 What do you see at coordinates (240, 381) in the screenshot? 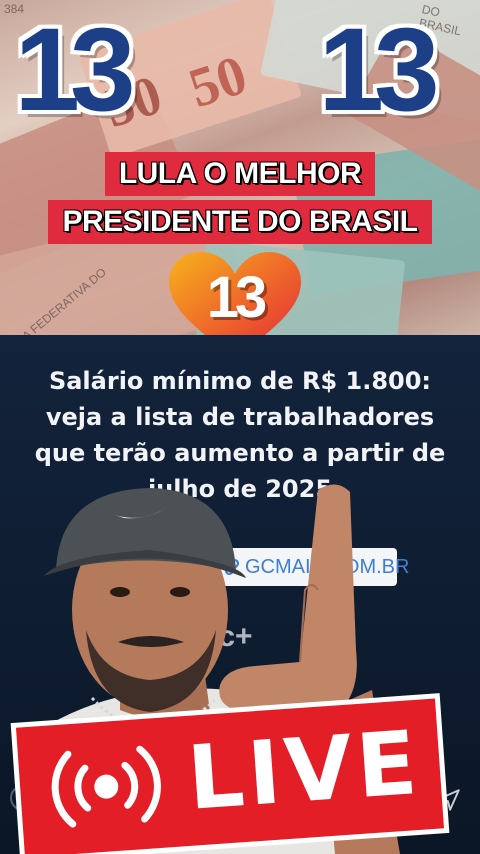
I see `news-headline-line: Salário mínimo de R$ 1.800:` at bounding box center [240, 381].